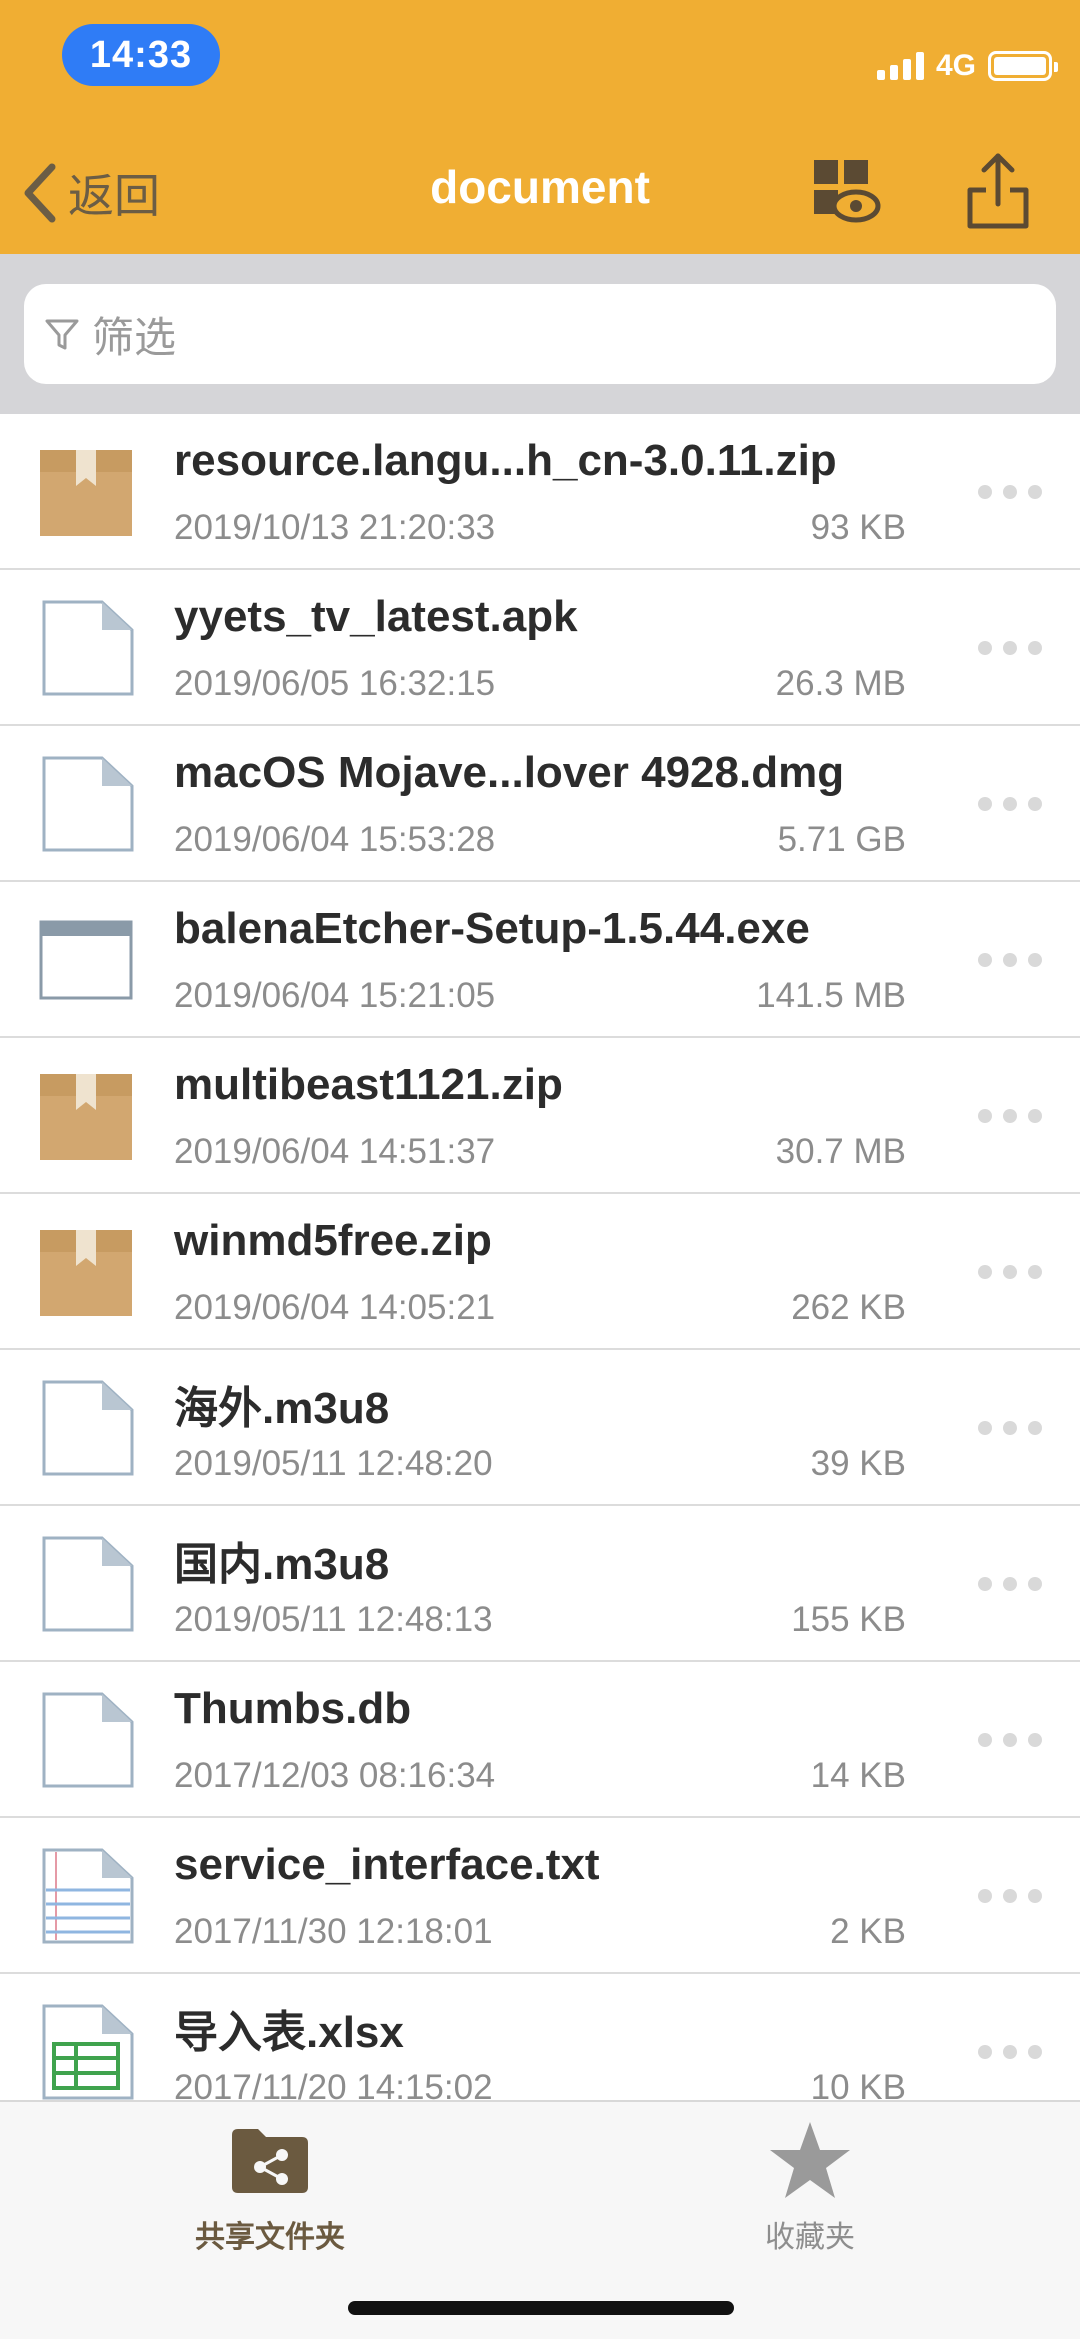  Describe the element at coordinates (289, 2032) in the screenshot. I see `file-name: 导入表.xlsx` at that location.